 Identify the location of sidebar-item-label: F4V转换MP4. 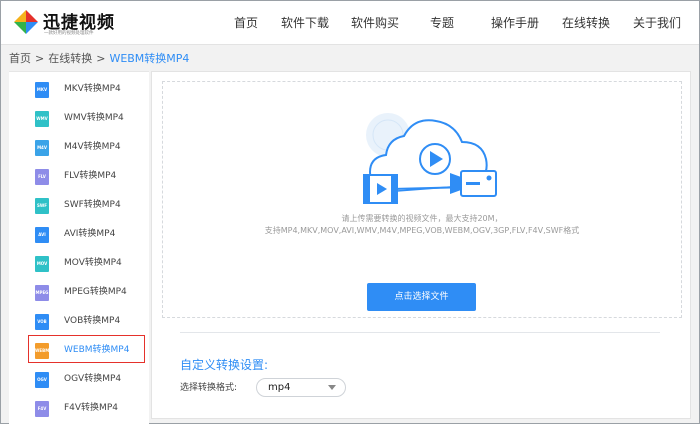
(91, 408).